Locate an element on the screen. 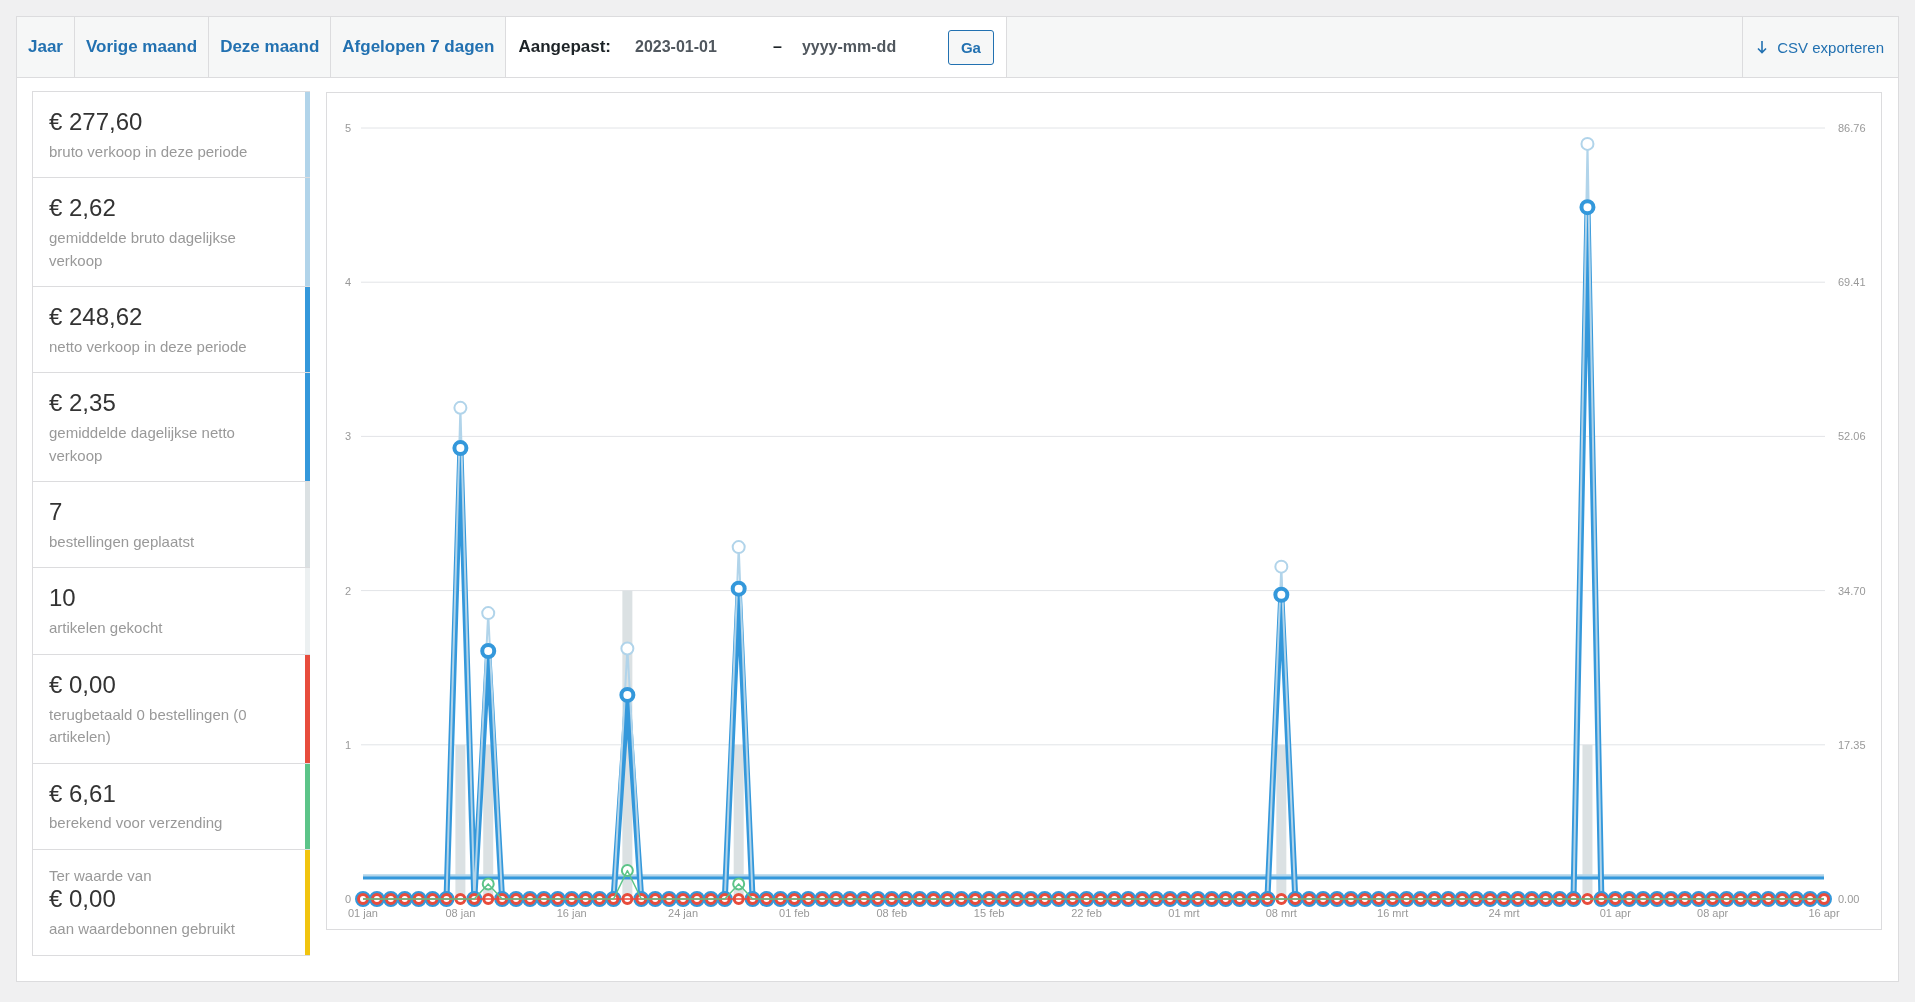 This screenshot has height=1002, width=1915. axis-label: 16 jan is located at coordinates (571, 913).